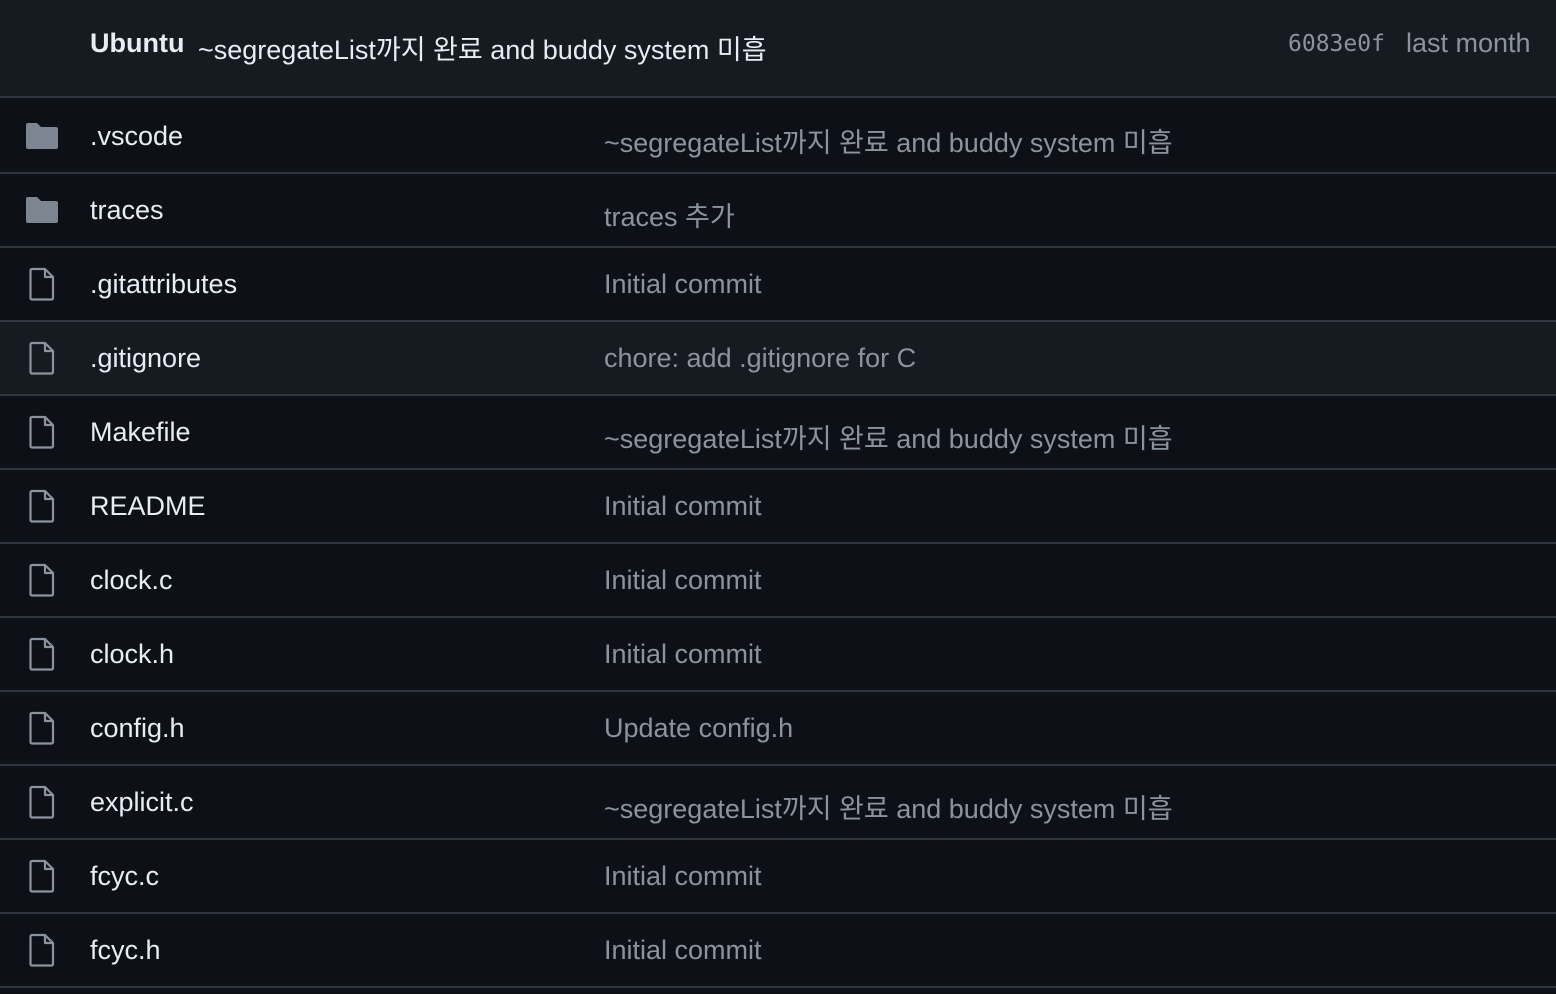 This screenshot has width=1556, height=994. What do you see at coordinates (127, 210) in the screenshot?
I see `file-name-link: traces` at bounding box center [127, 210].